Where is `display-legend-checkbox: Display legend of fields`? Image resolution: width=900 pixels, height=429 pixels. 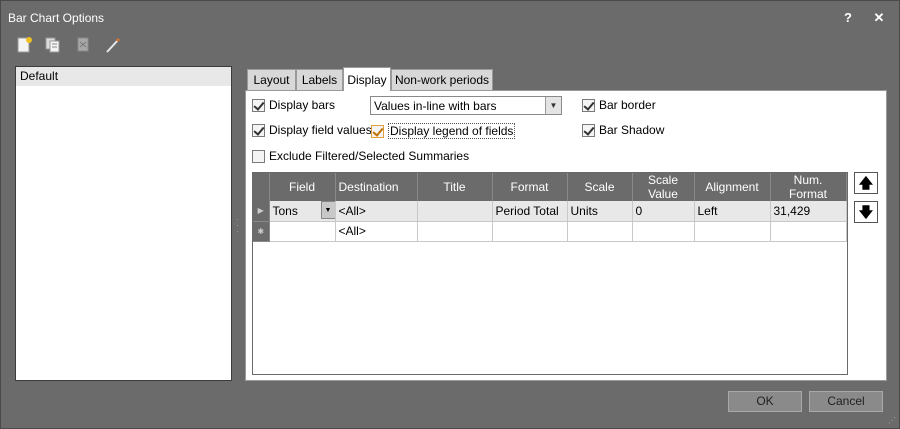
display-legend-checkbox: Display legend of fields is located at coordinates (443, 131).